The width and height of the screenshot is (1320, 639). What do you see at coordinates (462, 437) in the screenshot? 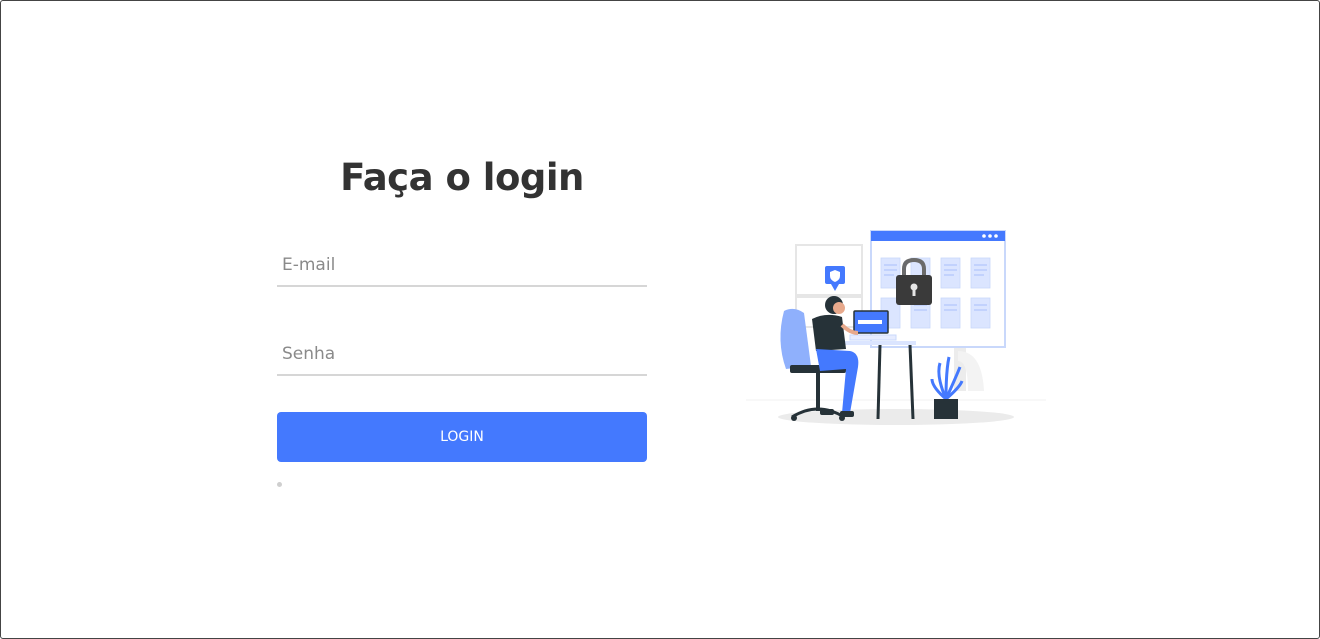
I see `login-button: LOGIN` at bounding box center [462, 437].